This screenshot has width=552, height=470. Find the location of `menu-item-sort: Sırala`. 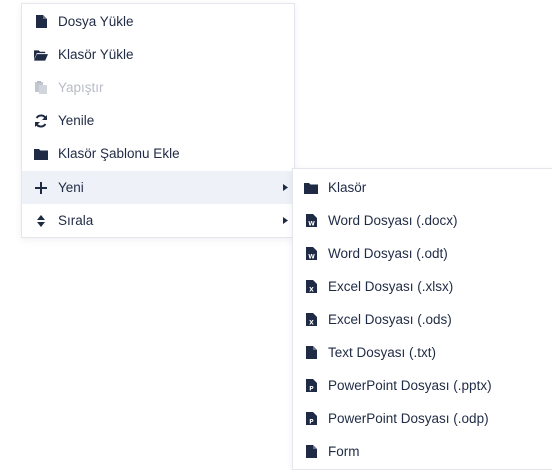

menu-item-sort: Sırala is located at coordinates (158, 220).